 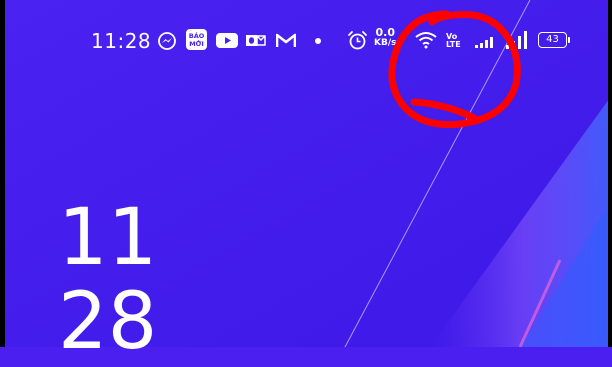 What do you see at coordinates (286, 40) in the screenshot?
I see `gmail-icon` at bounding box center [286, 40].